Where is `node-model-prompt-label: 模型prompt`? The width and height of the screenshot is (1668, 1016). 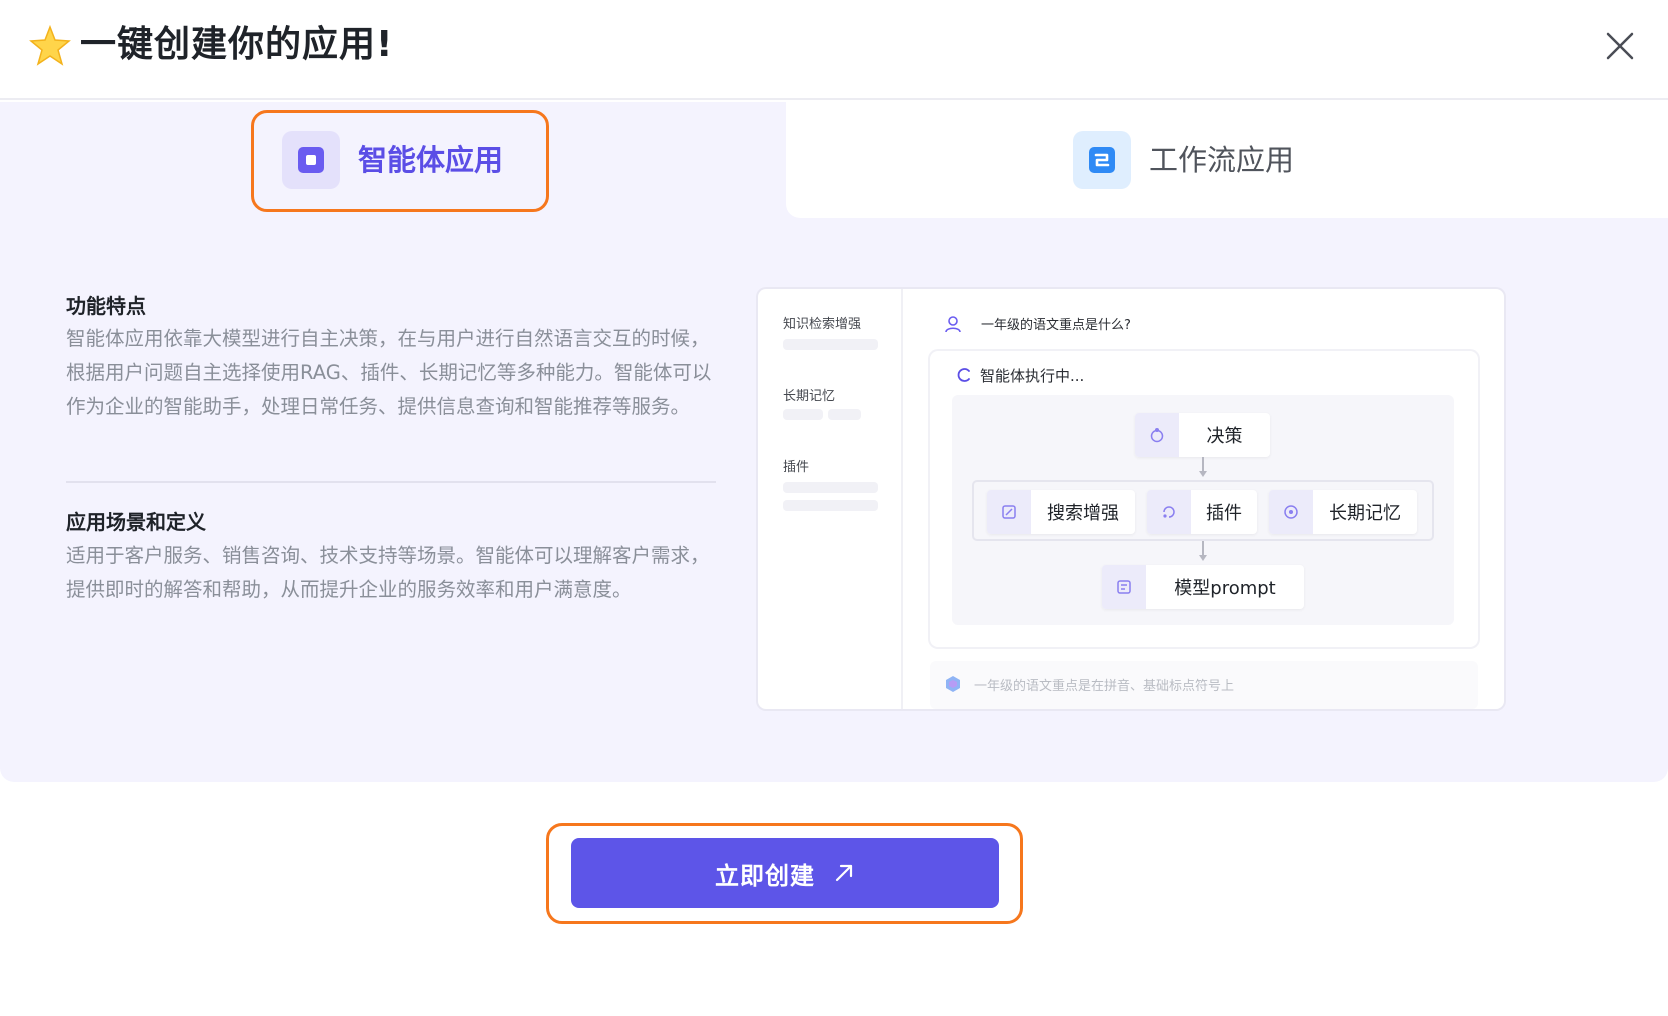
node-model-prompt-label: 模型prompt is located at coordinates (1225, 588).